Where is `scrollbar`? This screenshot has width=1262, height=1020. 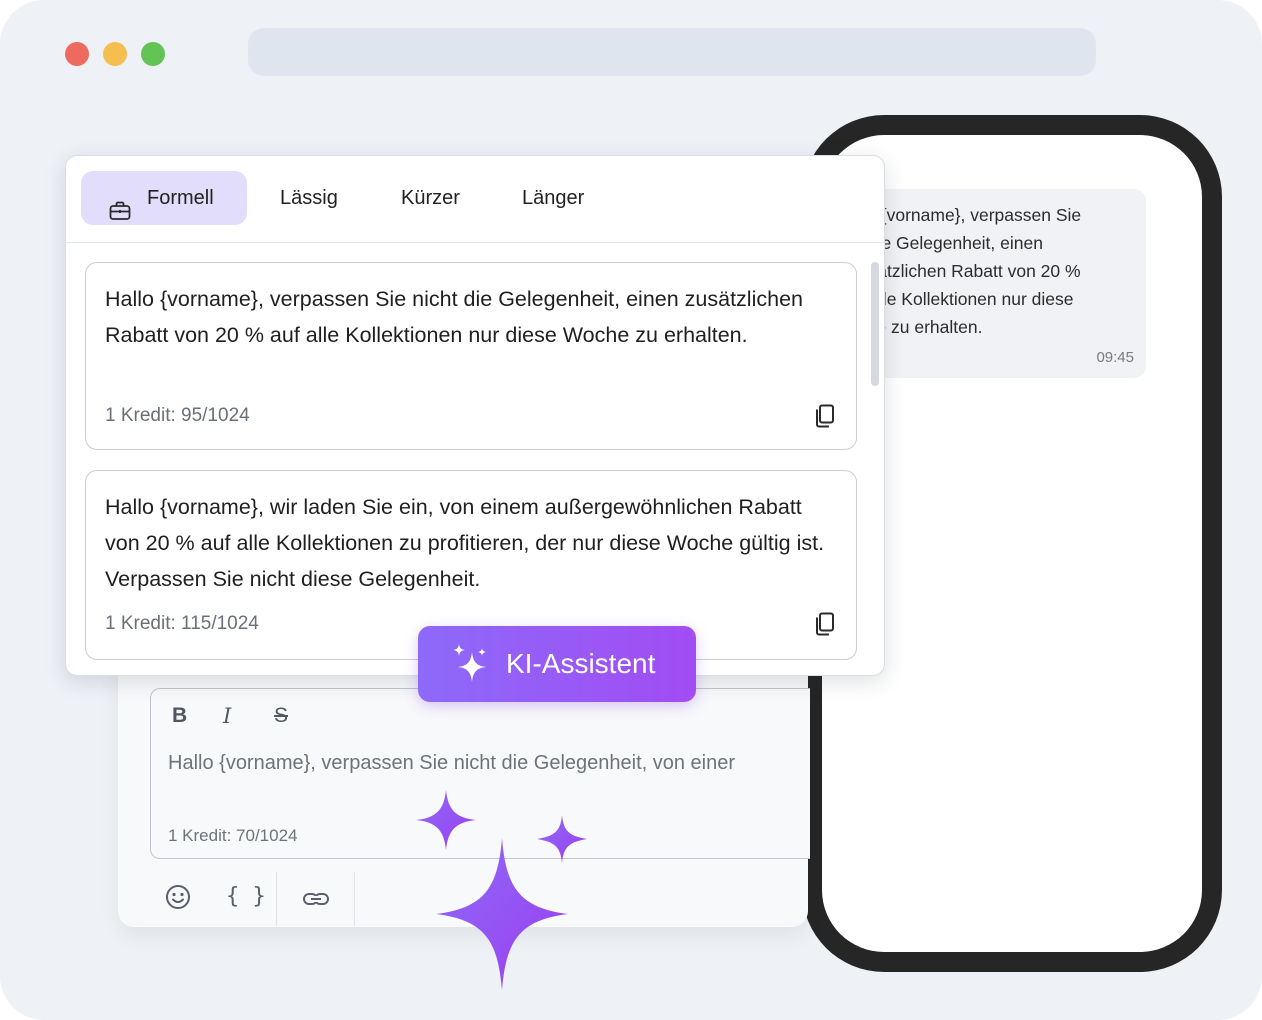
scrollbar is located at coordinates (875, 324).